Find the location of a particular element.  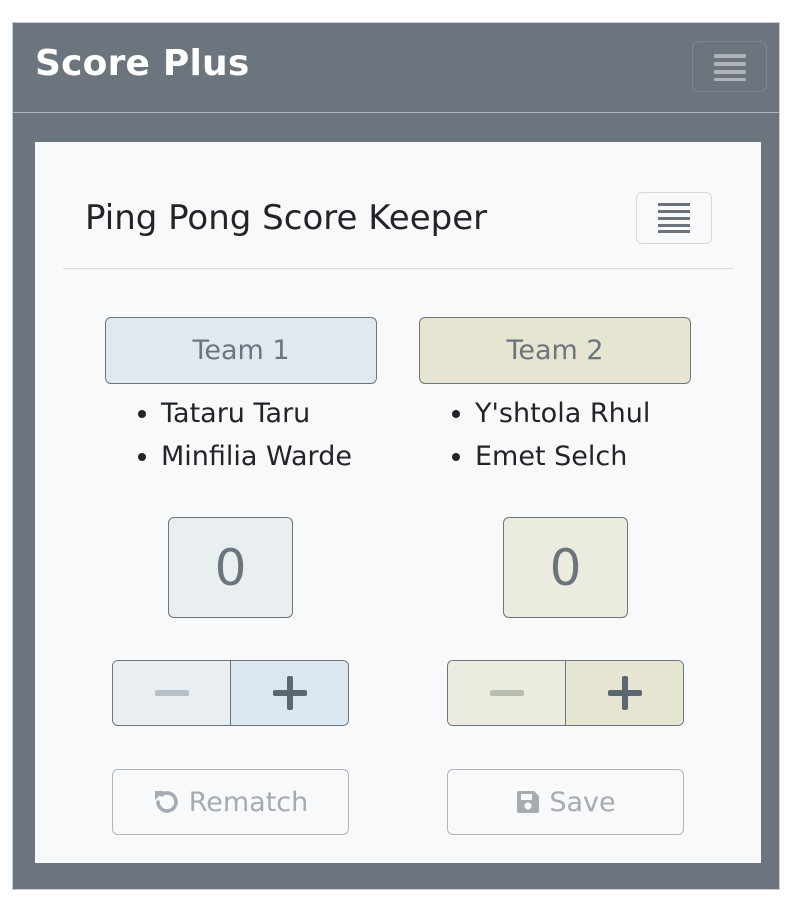

team-1-increment-button is located at coordinates (289, 693).